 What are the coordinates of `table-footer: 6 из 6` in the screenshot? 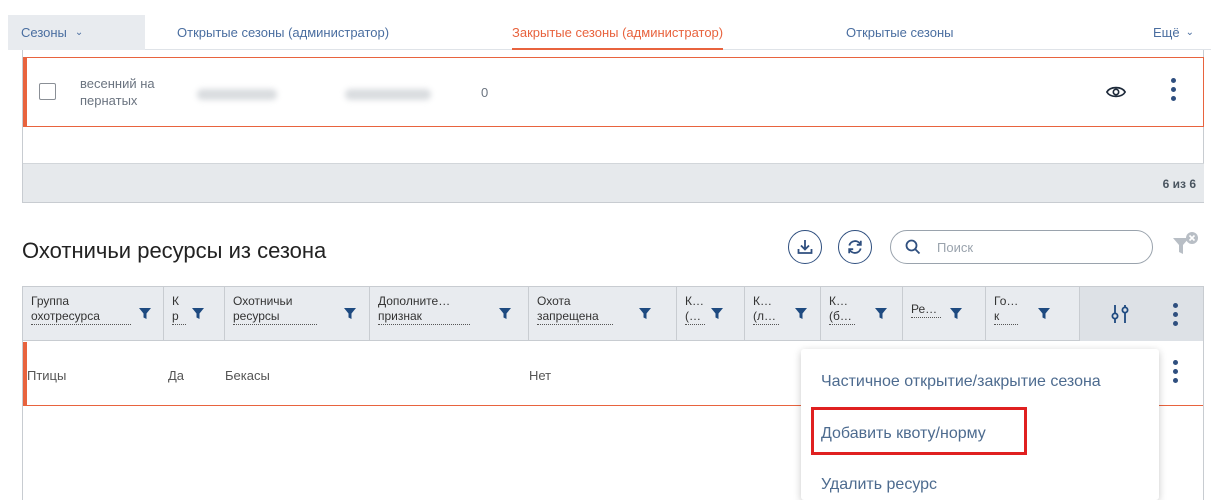 It's located at (613, 182).